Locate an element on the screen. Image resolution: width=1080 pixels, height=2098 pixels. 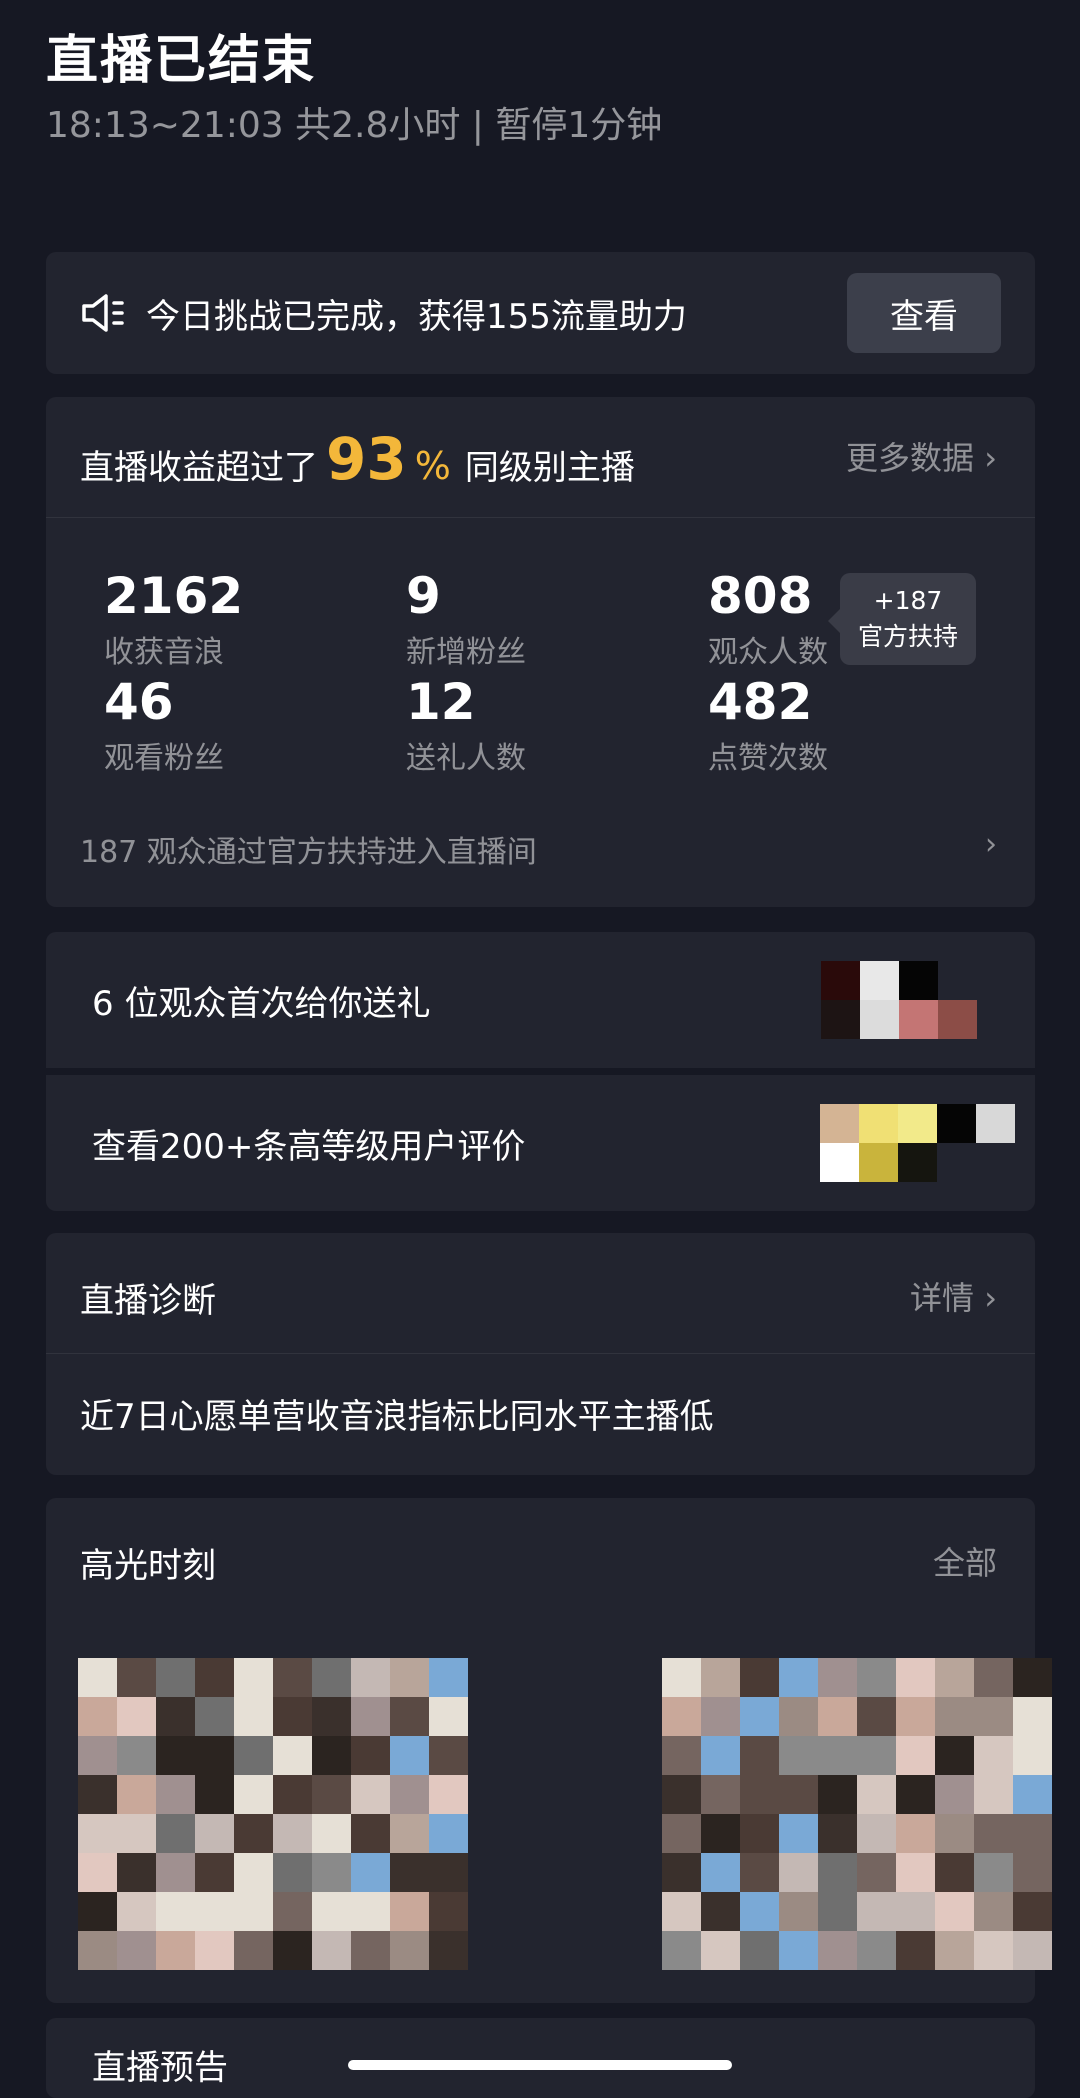
highlights-all-link: 全部 is located at coordinates (965, 1561).